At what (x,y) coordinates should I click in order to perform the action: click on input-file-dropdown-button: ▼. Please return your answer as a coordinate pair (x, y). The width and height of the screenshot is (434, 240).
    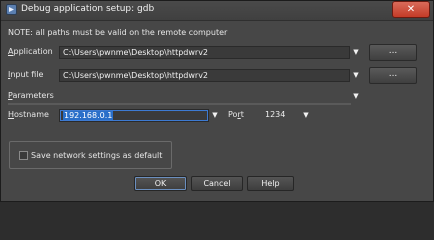
    Looking at the image, I should click on (356, 75).